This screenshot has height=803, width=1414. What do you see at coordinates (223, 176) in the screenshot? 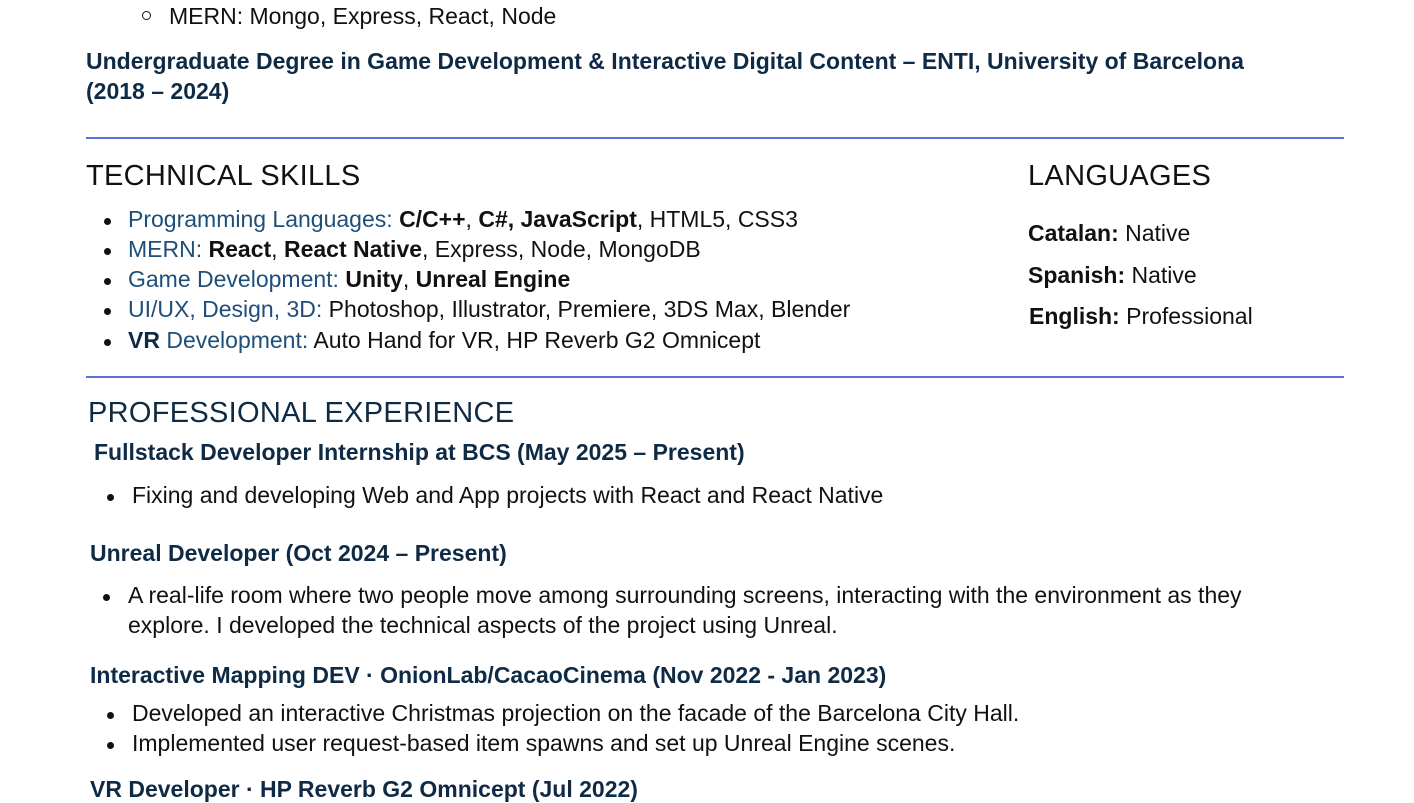
I see `technical-skills-title: TECHNICAL SKILLS` at bounding box center [223, 176].